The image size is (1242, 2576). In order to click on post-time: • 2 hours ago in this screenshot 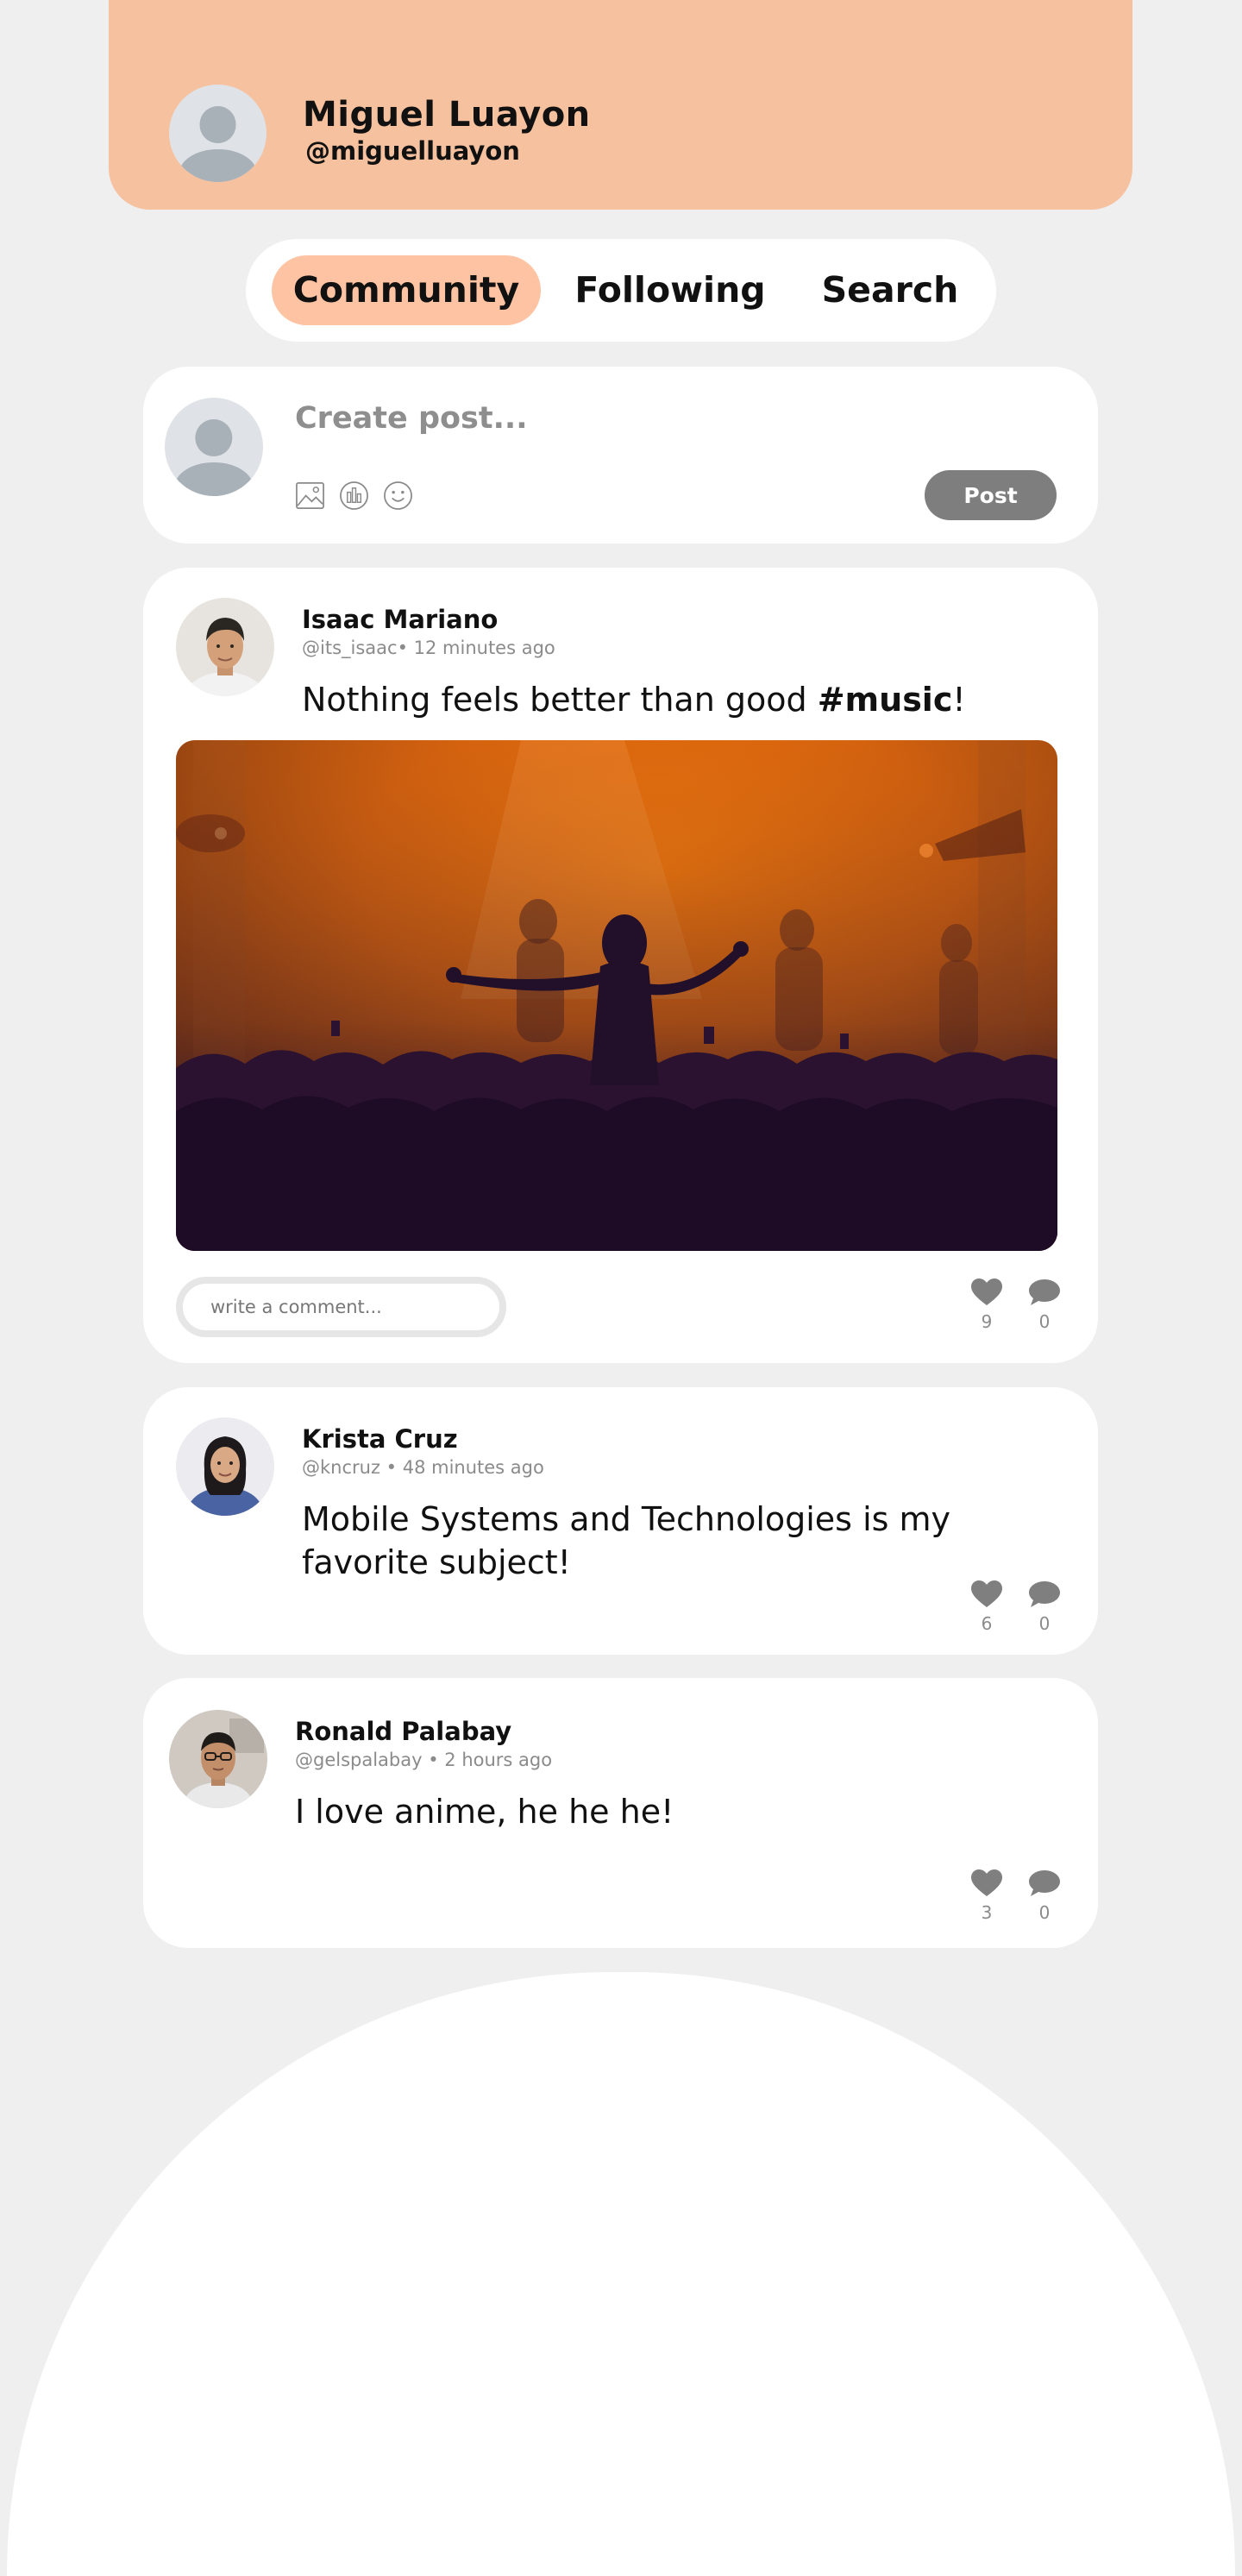, I will do `click(488, 1760)`.